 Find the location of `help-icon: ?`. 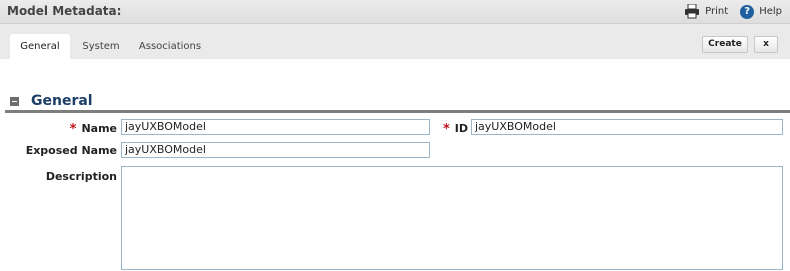

help-icon: ? is located at coordinates (747, 11).